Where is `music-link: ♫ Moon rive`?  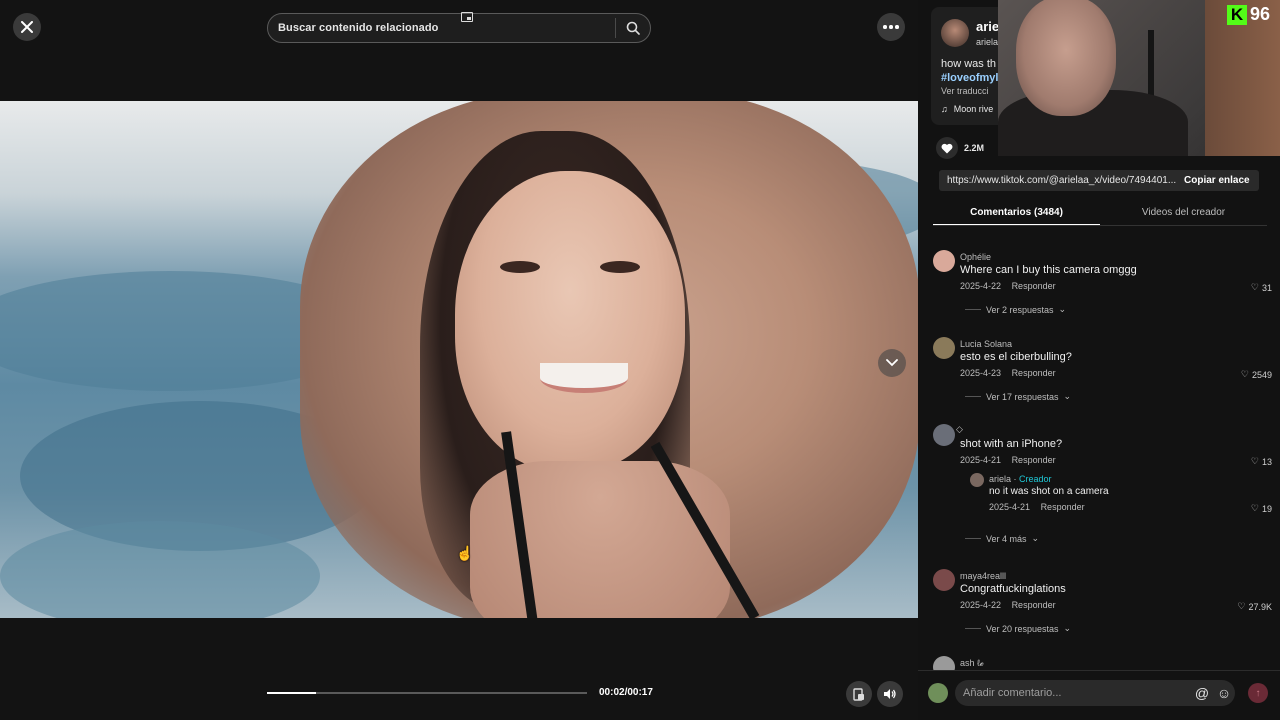 music-link: ♫ Moon rive is located at coordinates (967, 109).